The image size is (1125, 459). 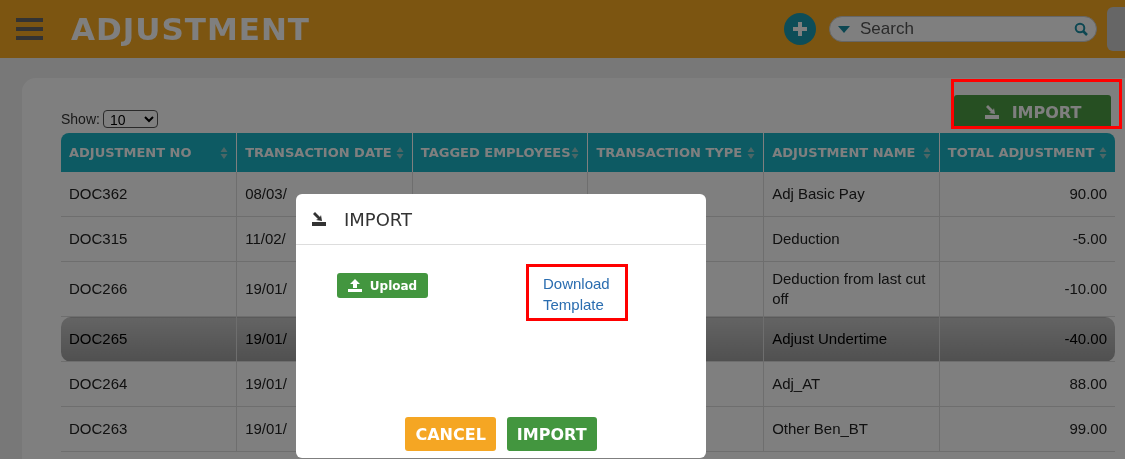 What do you see at coordinates (675, 152) in the screenshot?
I see `column-header: TRANSACTION TYPE` at bounding box center [675, 152].